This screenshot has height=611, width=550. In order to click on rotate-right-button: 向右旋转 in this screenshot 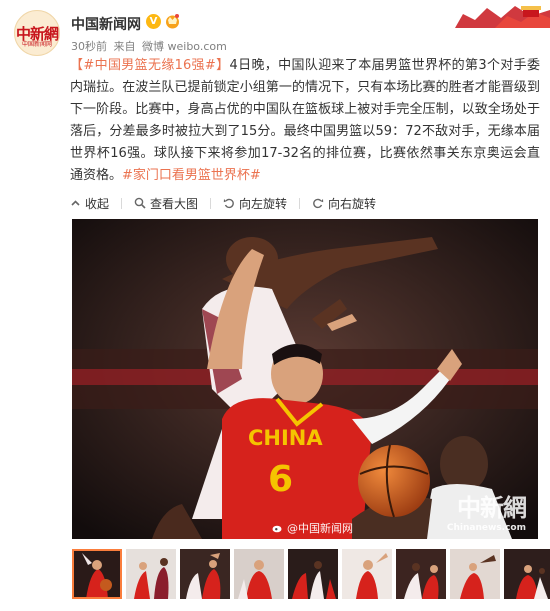, I will do `click(344, 203)`.